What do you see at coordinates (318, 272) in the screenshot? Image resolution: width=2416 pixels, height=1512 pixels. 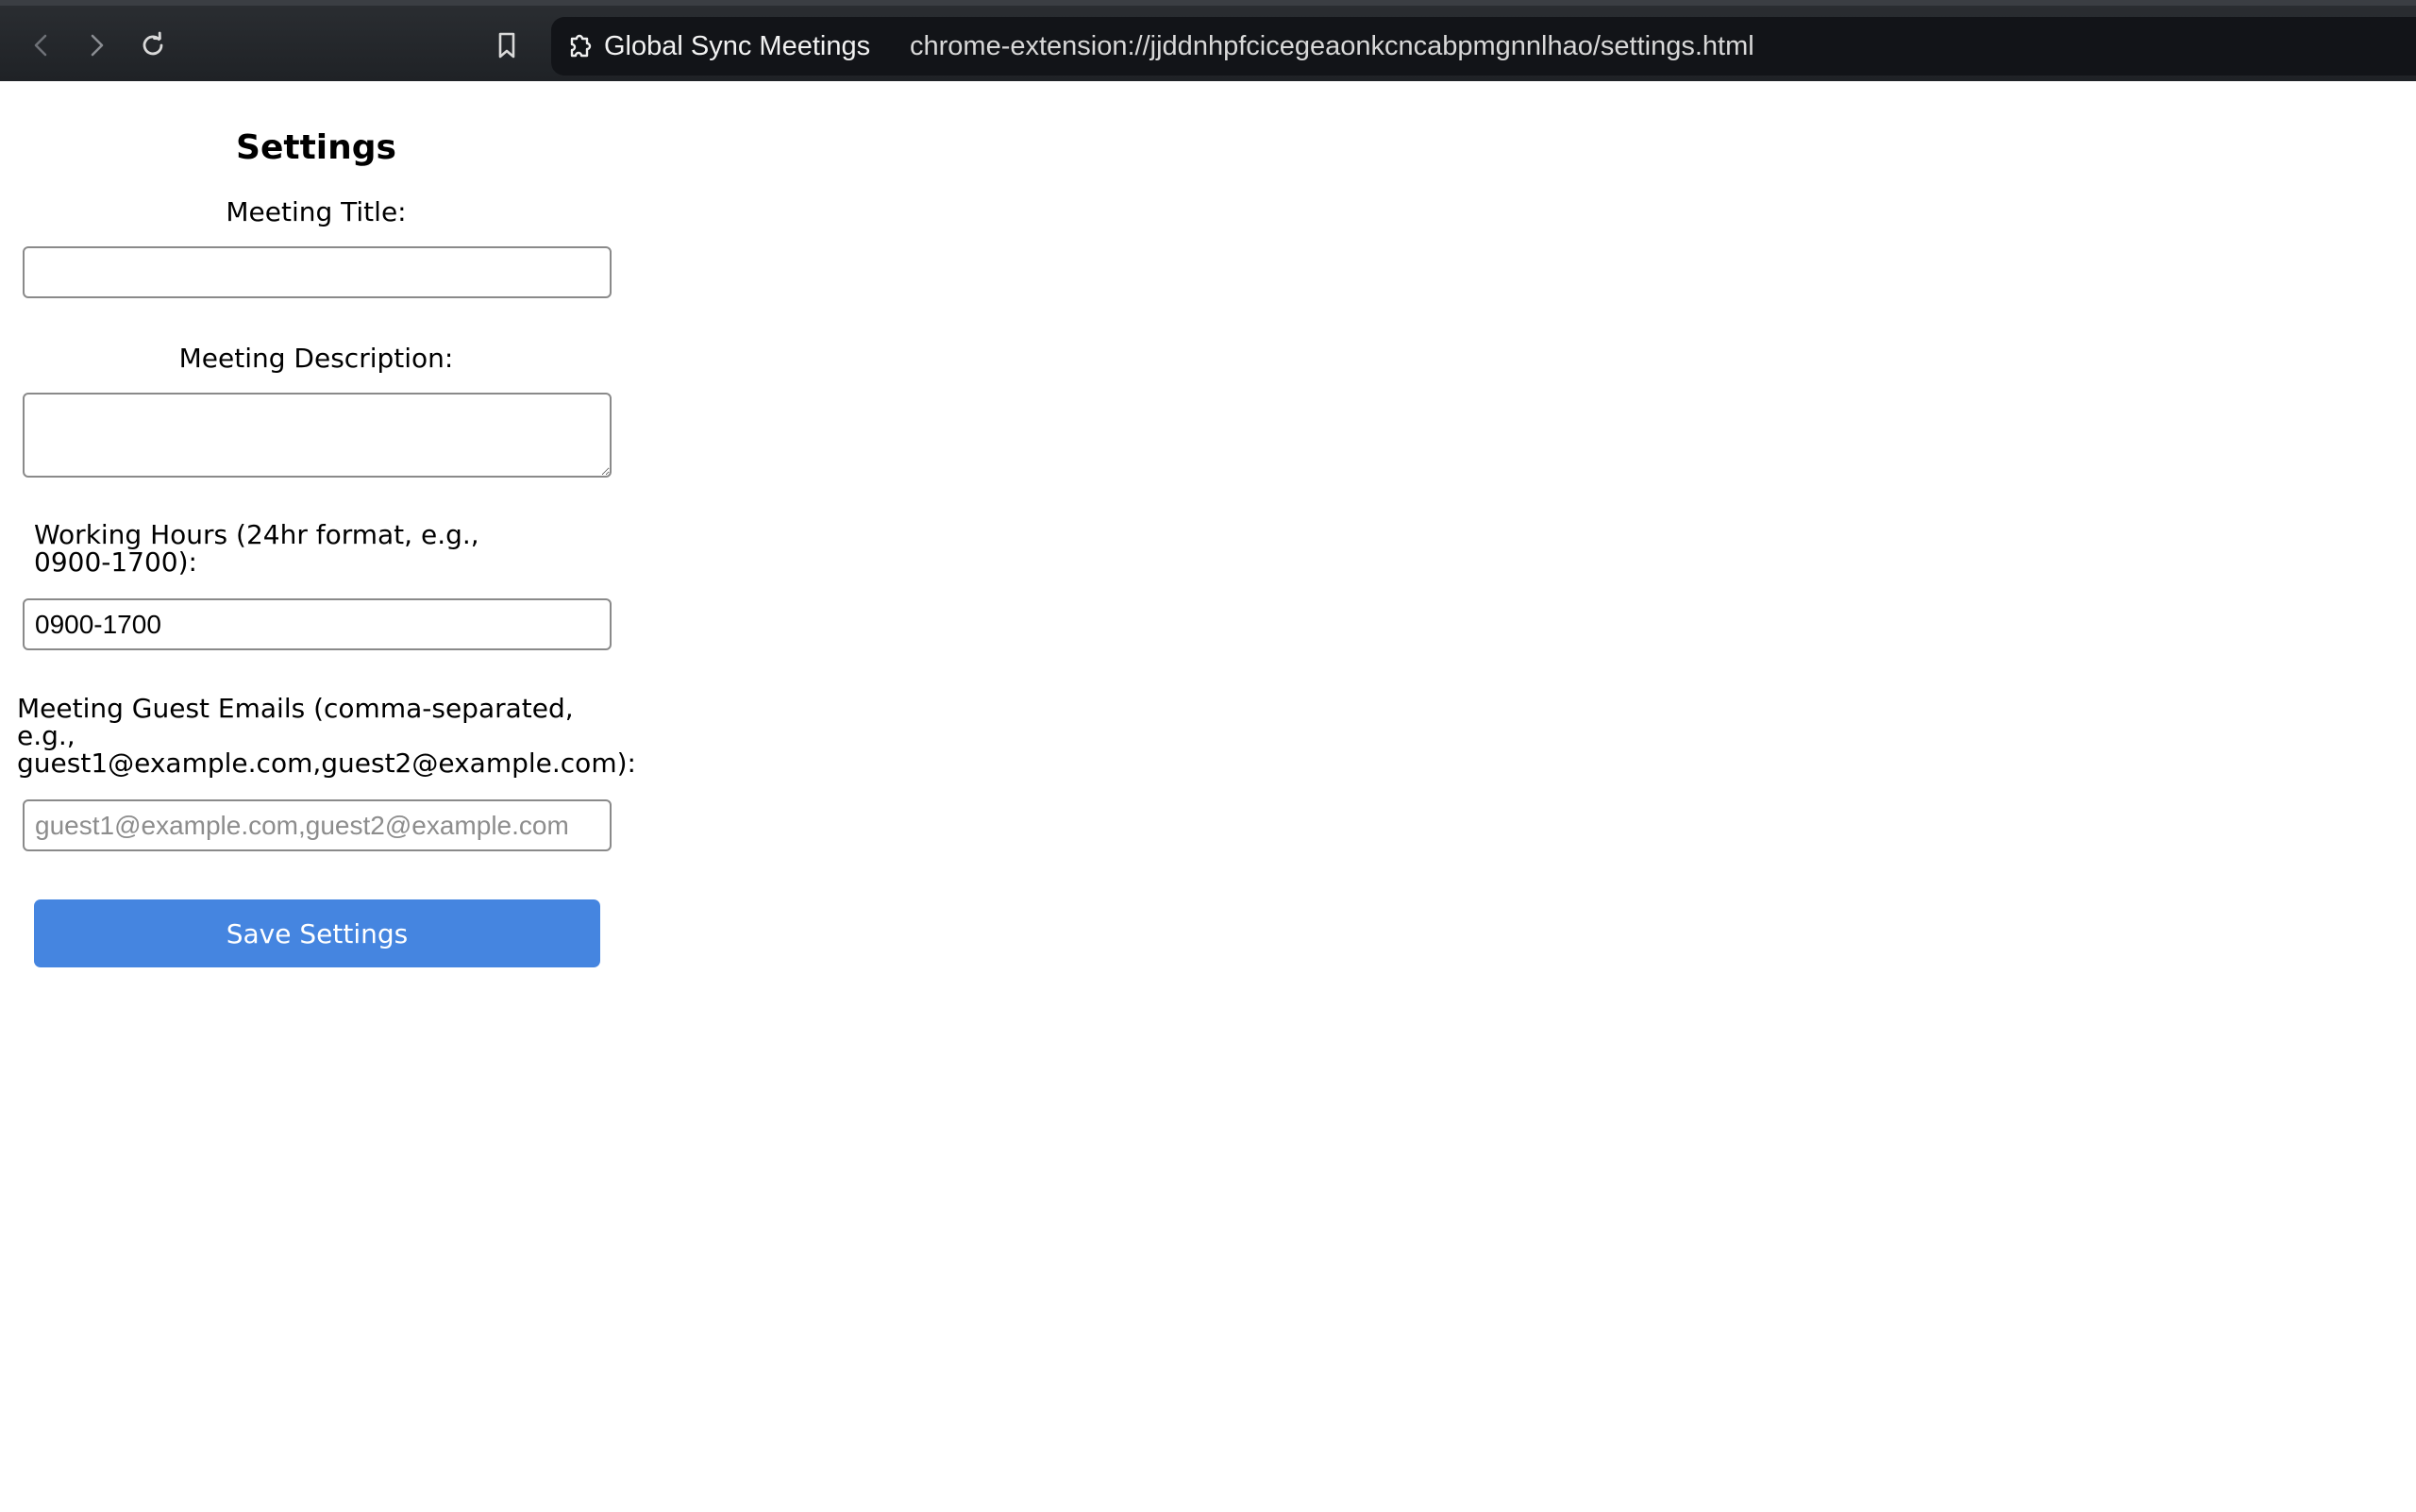 I see `meeting-title-input` at bounding box center [318, 272].